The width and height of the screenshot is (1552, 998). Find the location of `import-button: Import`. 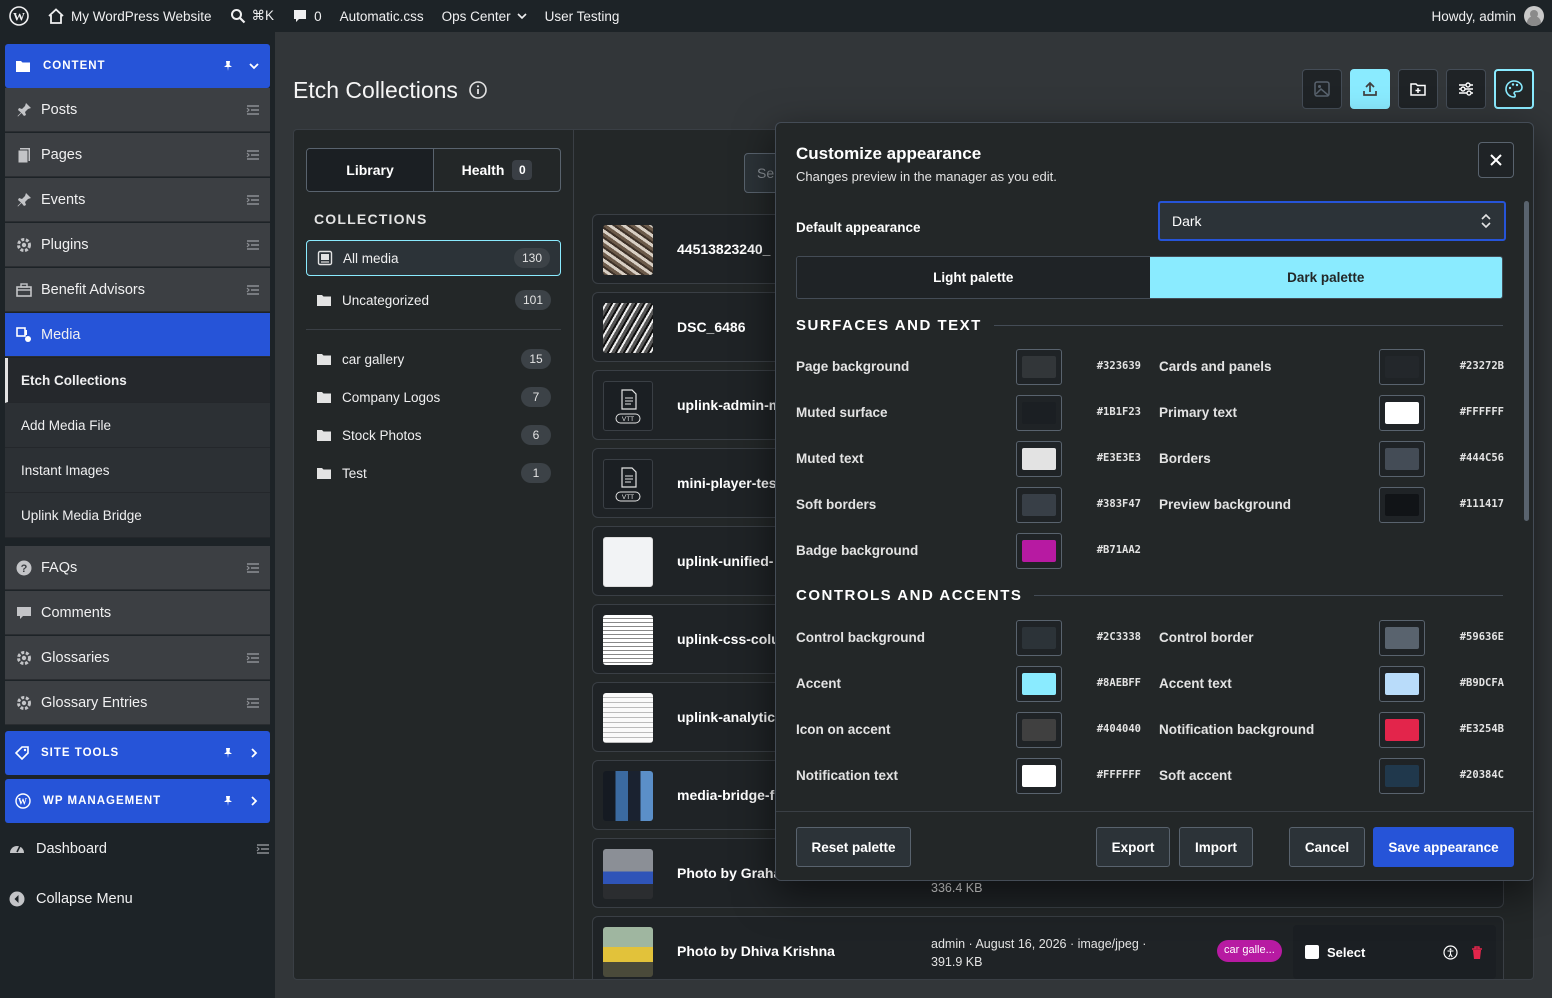

import-button: Import is located at coordinates (1216, 847).